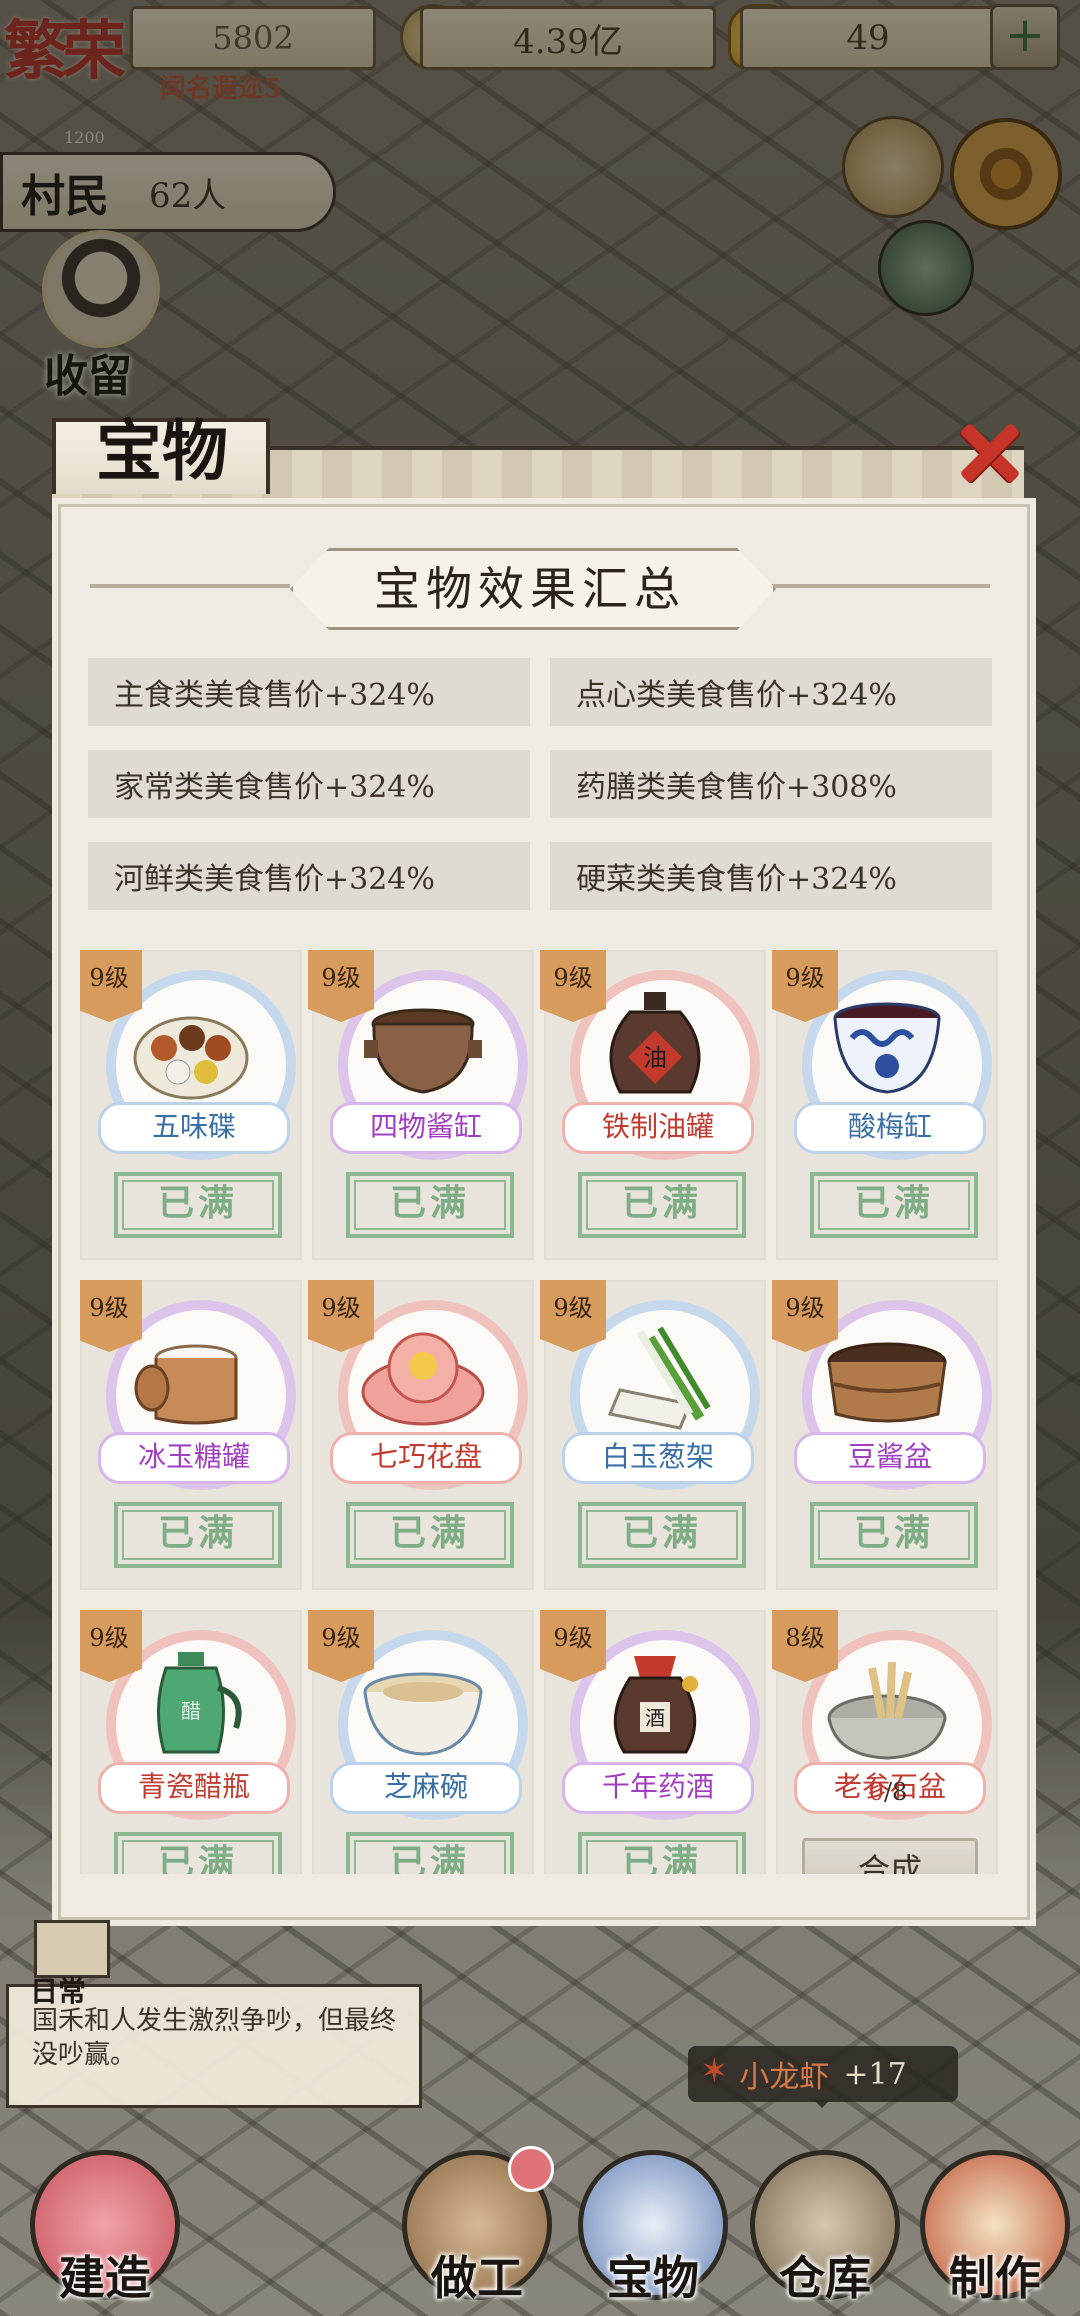 The height and width of the screenshot is (2316, 1080). I want to click on effect-item: 主食类美食售价+324%, so click(309, 692).